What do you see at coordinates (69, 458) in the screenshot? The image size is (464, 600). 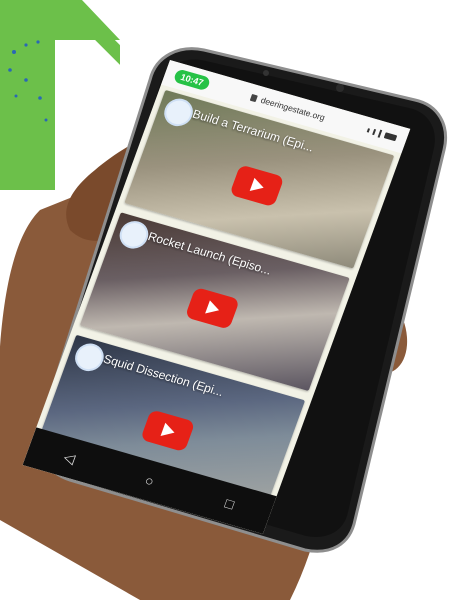 I see `back-triangle-icon: ◁` at bounding box center [69, 458].